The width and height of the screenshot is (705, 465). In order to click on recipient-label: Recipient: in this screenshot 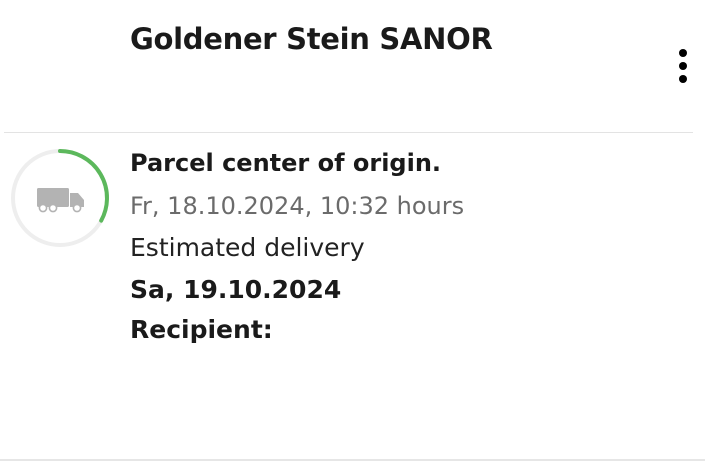, I will do `click(201, 329)`.